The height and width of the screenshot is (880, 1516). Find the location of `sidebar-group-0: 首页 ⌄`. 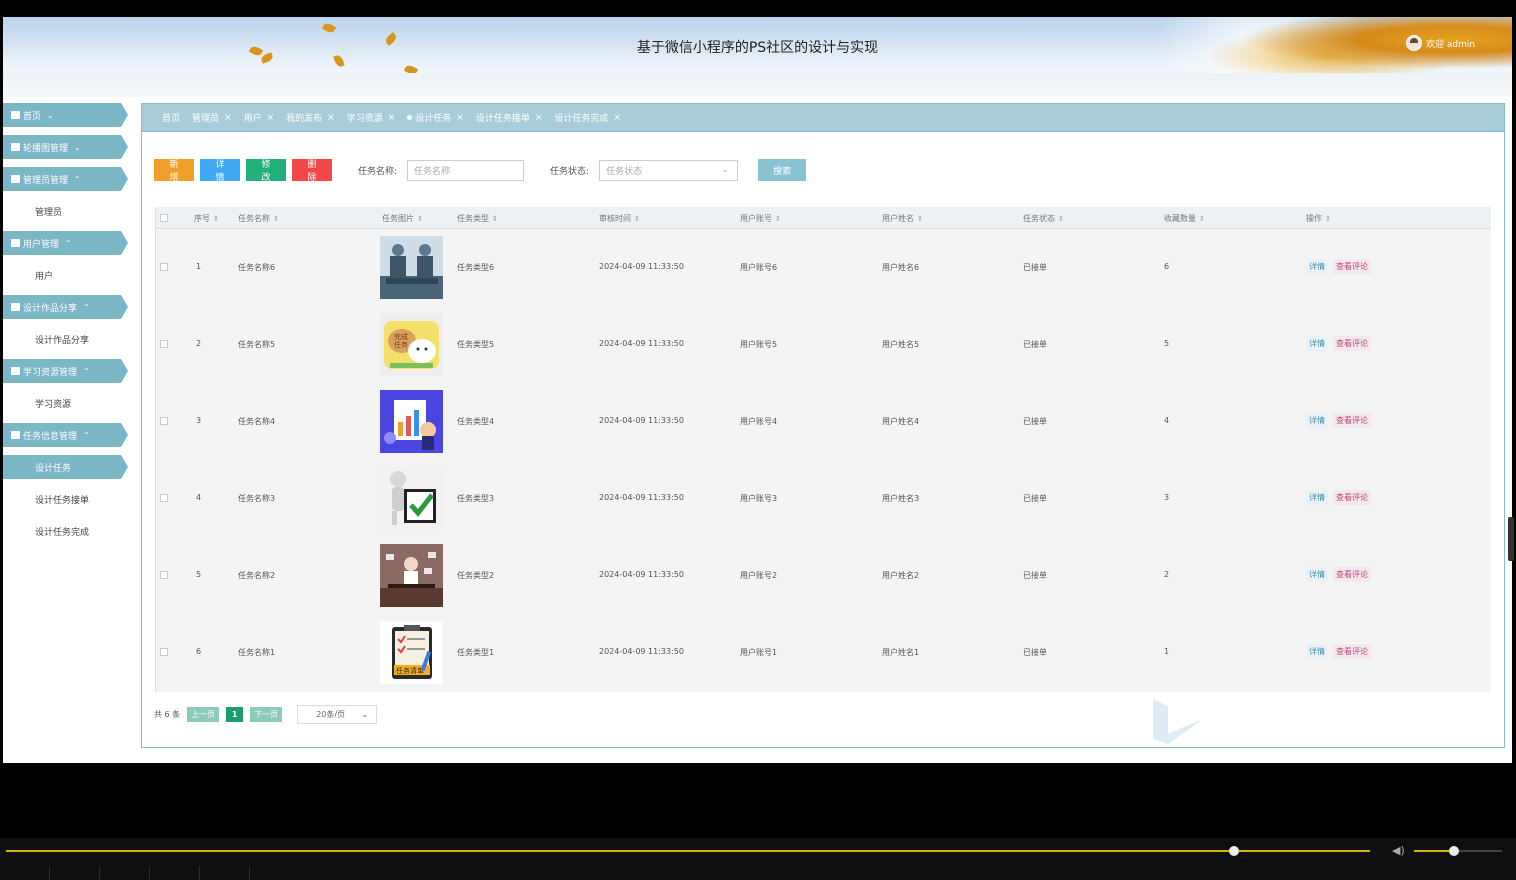

sidebar-group-0: 首页 ⌄ is located at coordinates (65, 115).